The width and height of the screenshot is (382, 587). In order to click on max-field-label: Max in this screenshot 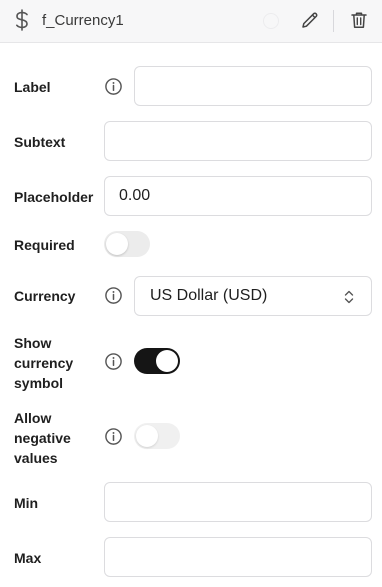, I will do `click(28, 558)`.